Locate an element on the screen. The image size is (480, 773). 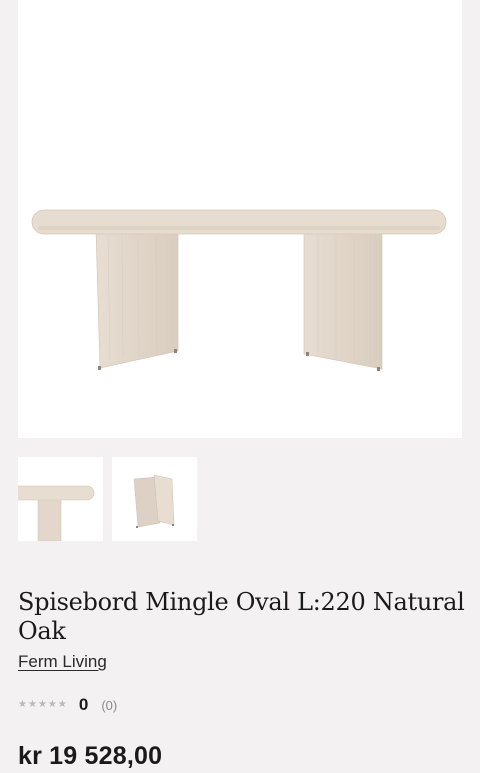
rating-stars: ★ ★ ★ ★ ★ is located at coordinates (42, 705).